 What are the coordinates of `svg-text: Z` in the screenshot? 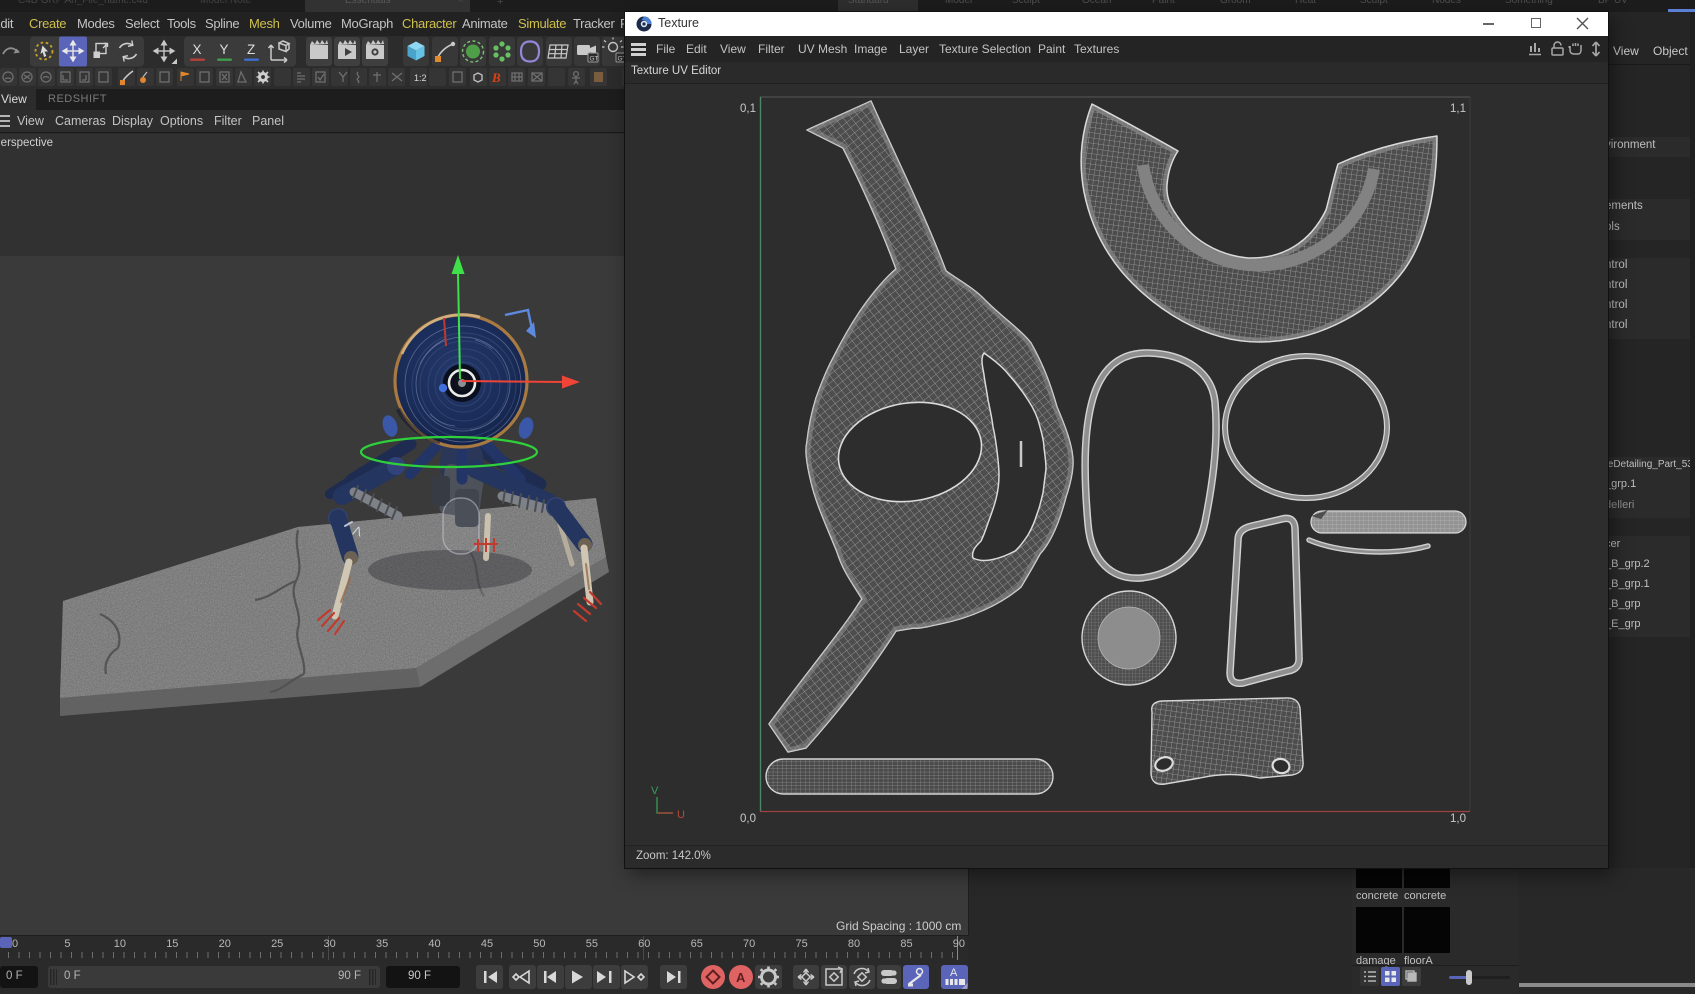 It's located at (251, 49).